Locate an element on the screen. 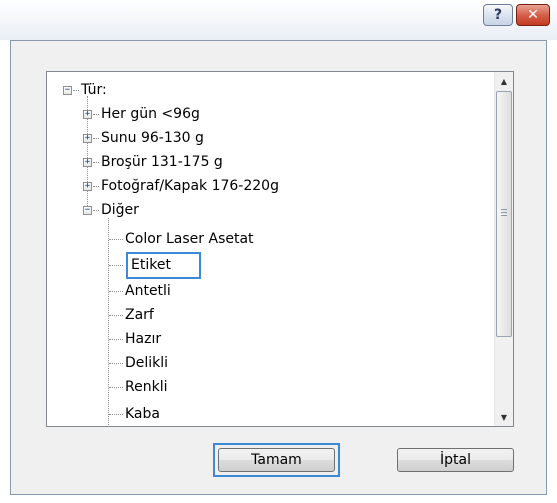 The width and height of the screenshot is (557, 503). close-button: ✕ is located at coordinates (533, 15).